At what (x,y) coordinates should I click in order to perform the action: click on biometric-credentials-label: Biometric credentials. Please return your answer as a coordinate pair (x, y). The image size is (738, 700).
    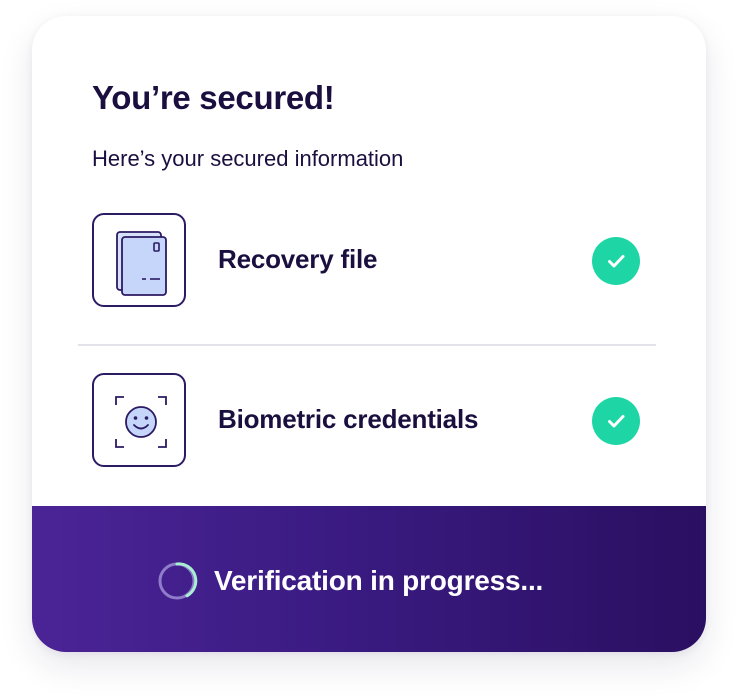
    Looking at the image, I should click on (348, 419).